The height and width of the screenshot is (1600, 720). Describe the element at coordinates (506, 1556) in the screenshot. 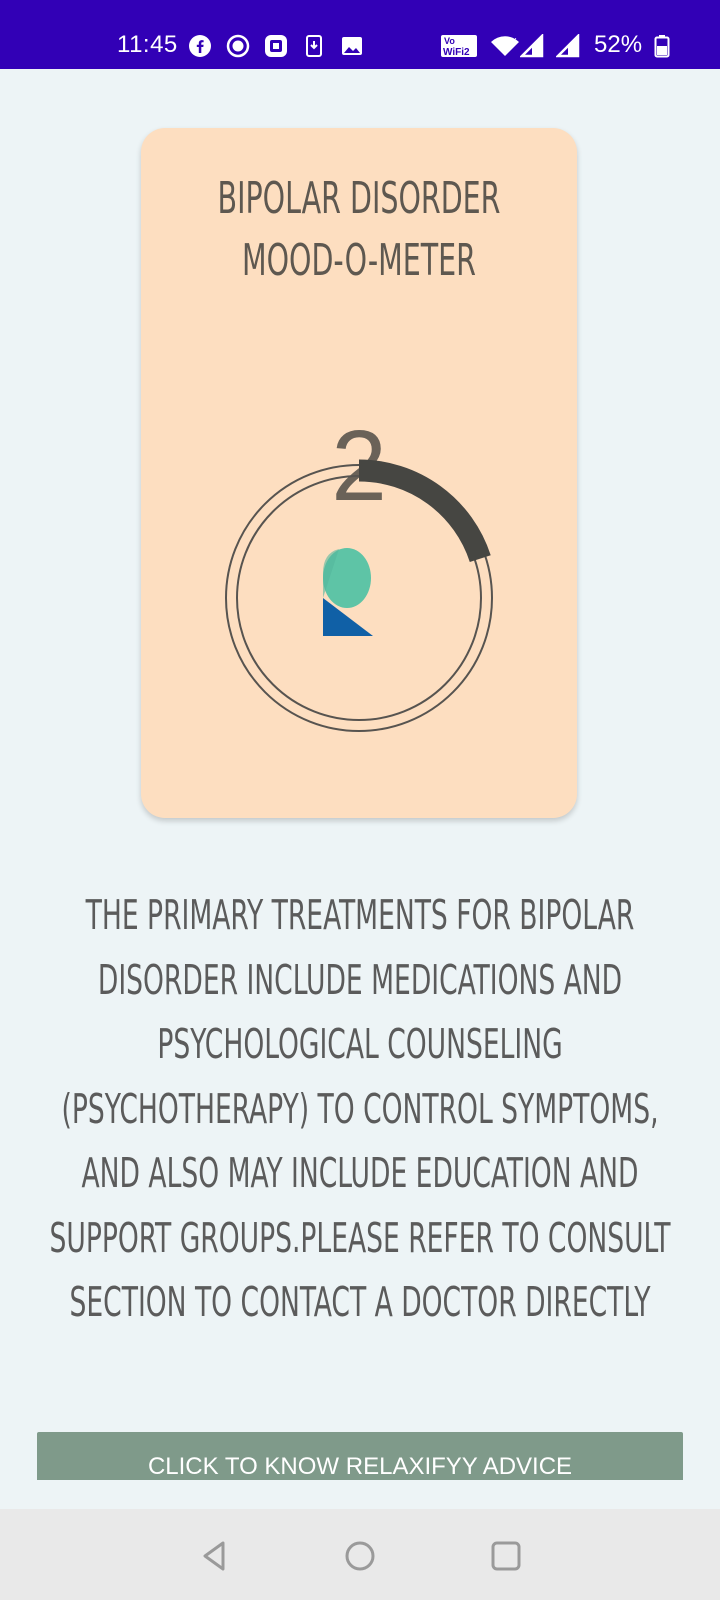

I see `recents-icon` at that location.